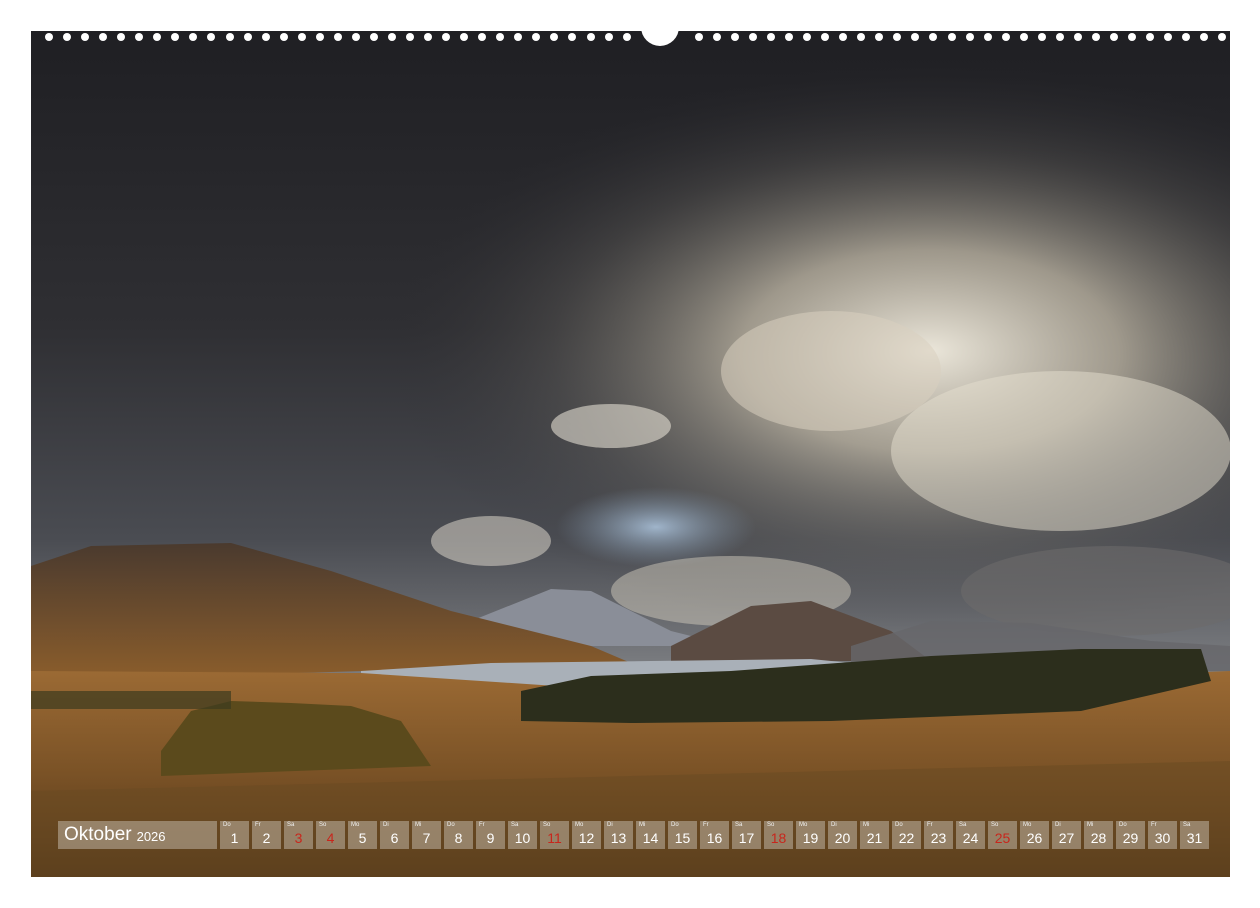 This screenshot has height=908, width=1260. Describe the element at coordinates (714, 838) in the screenshot. I see `day-number: 16` at that location.